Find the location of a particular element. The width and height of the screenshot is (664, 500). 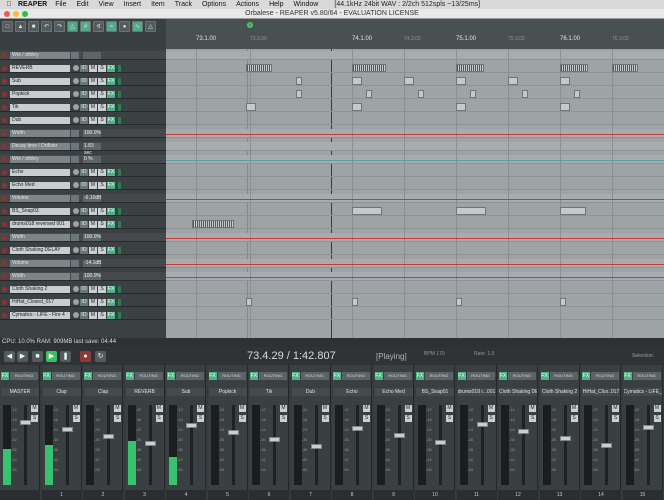

track-row: Cloth Shaking DELAY IO M S FX is located at coordinates (83, 250).